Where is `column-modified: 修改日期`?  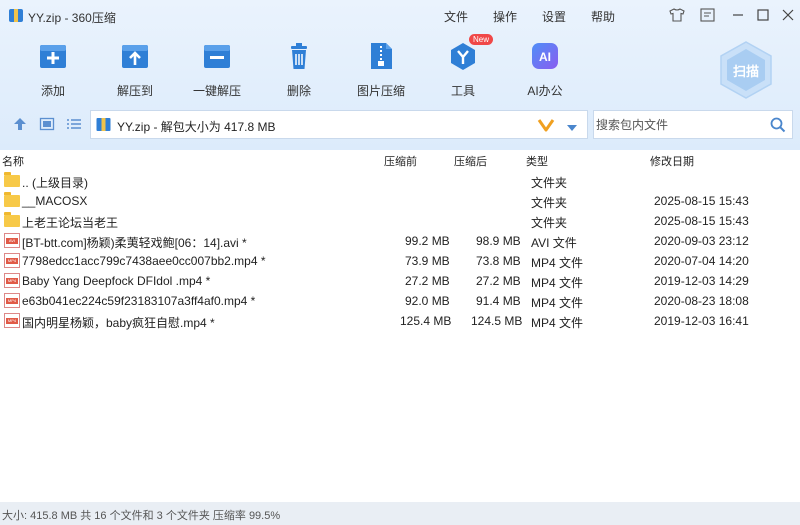
column-modified: 修改日期 is located at coordinates (672, 161).